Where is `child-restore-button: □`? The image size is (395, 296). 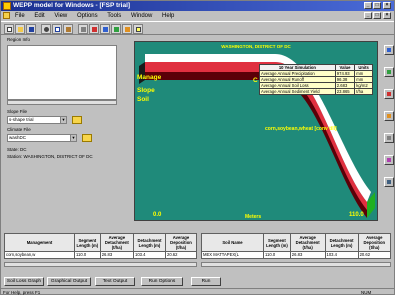 child-restore-button: □ is located at coordinates (377, 15).